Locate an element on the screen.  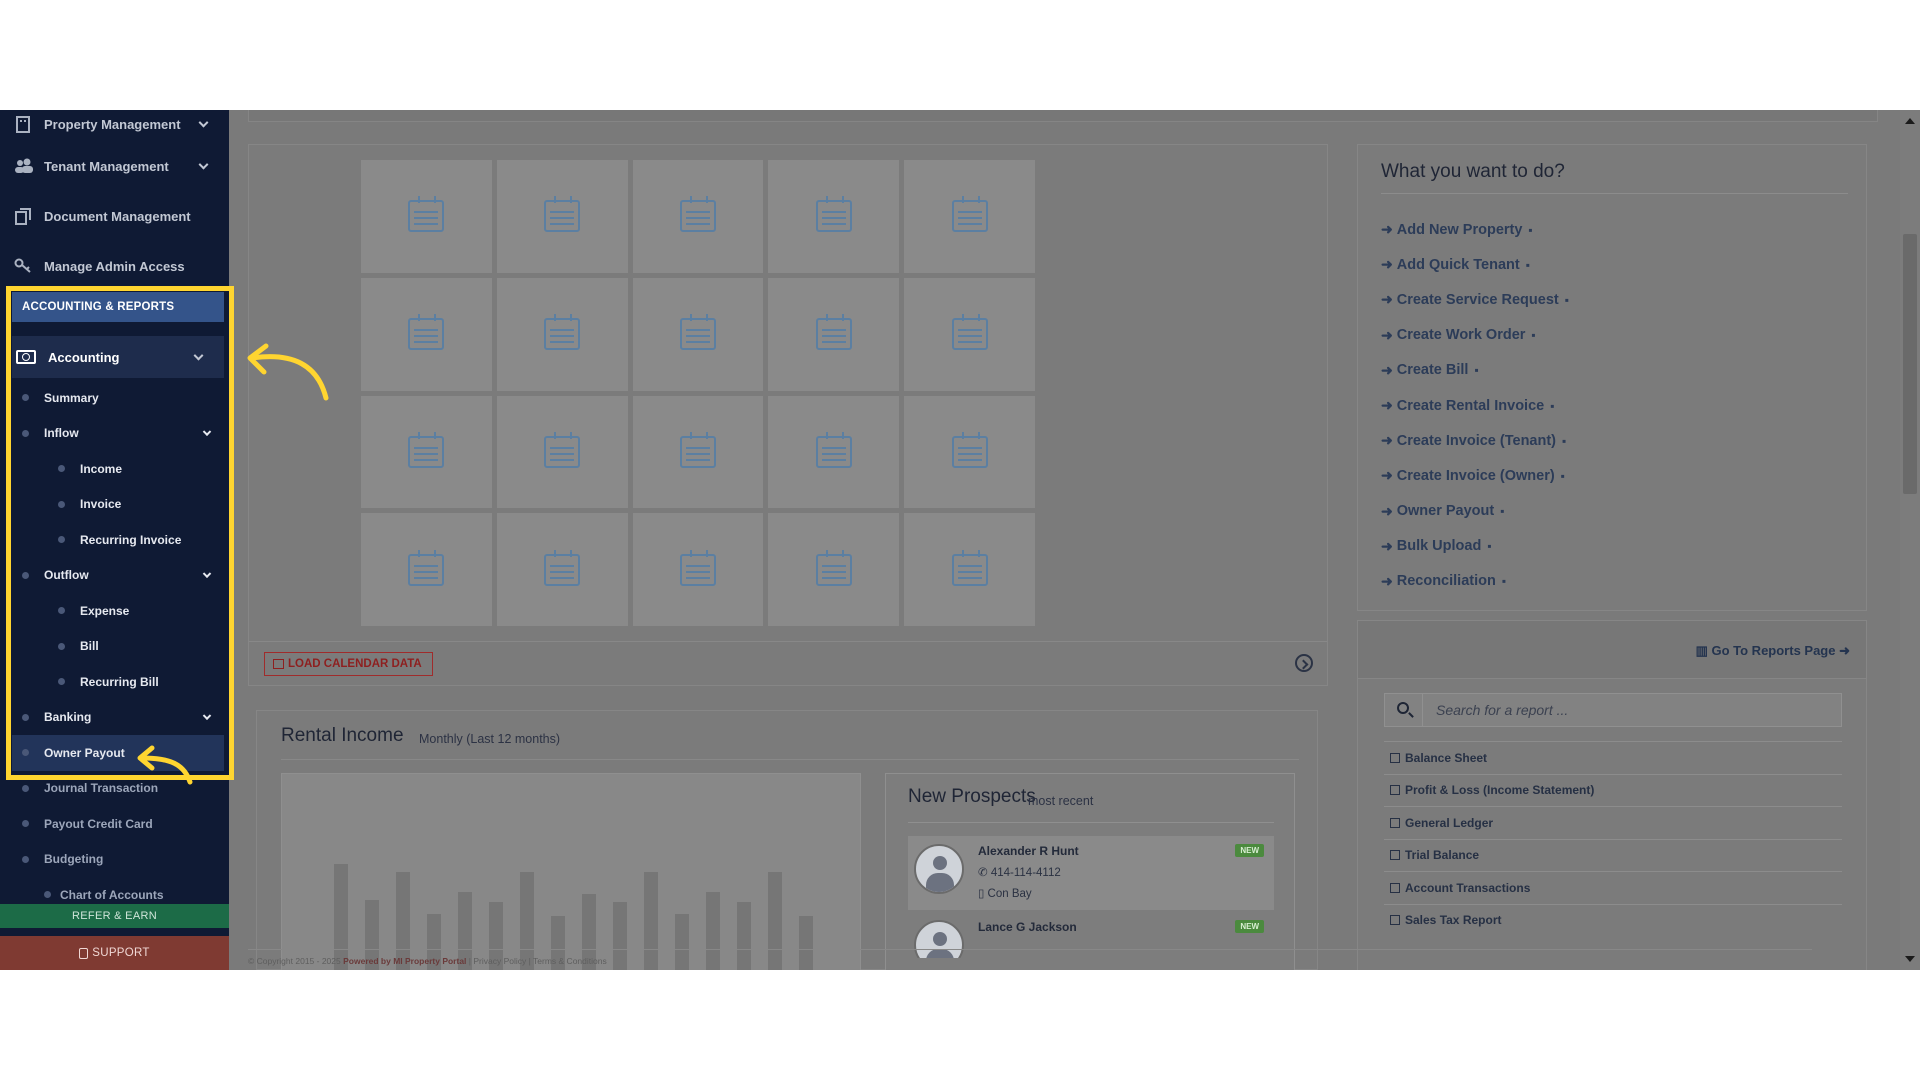
report-link: Account Transactions is located at coordinates (1613, 887).